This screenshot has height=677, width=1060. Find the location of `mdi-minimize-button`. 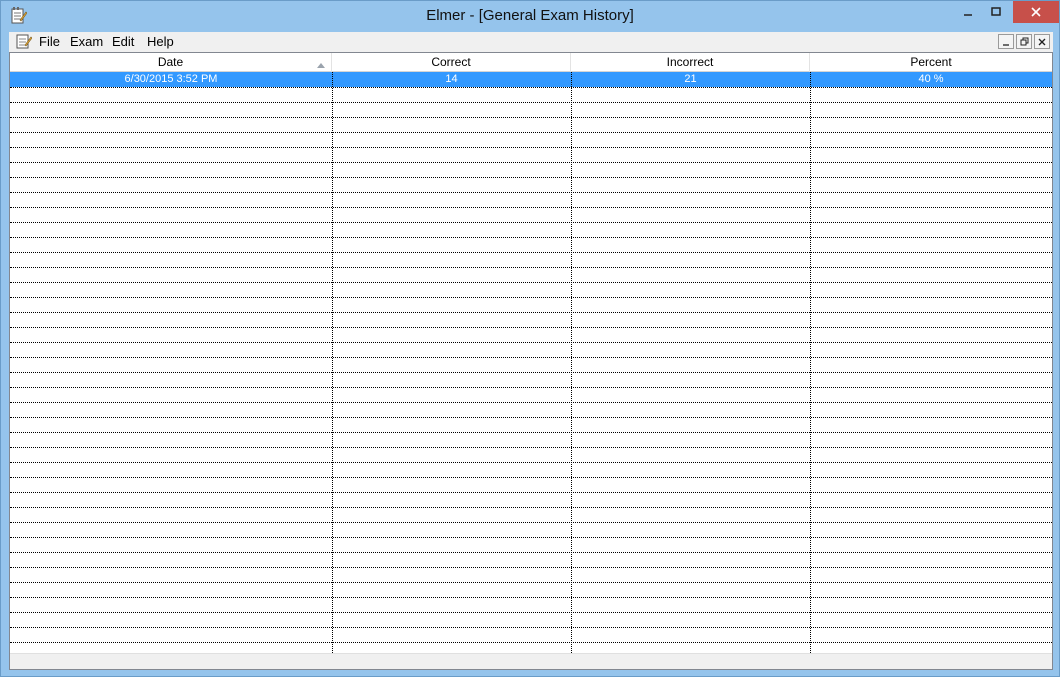

mdi-minimize-button is located at coordinates (1006, 41).